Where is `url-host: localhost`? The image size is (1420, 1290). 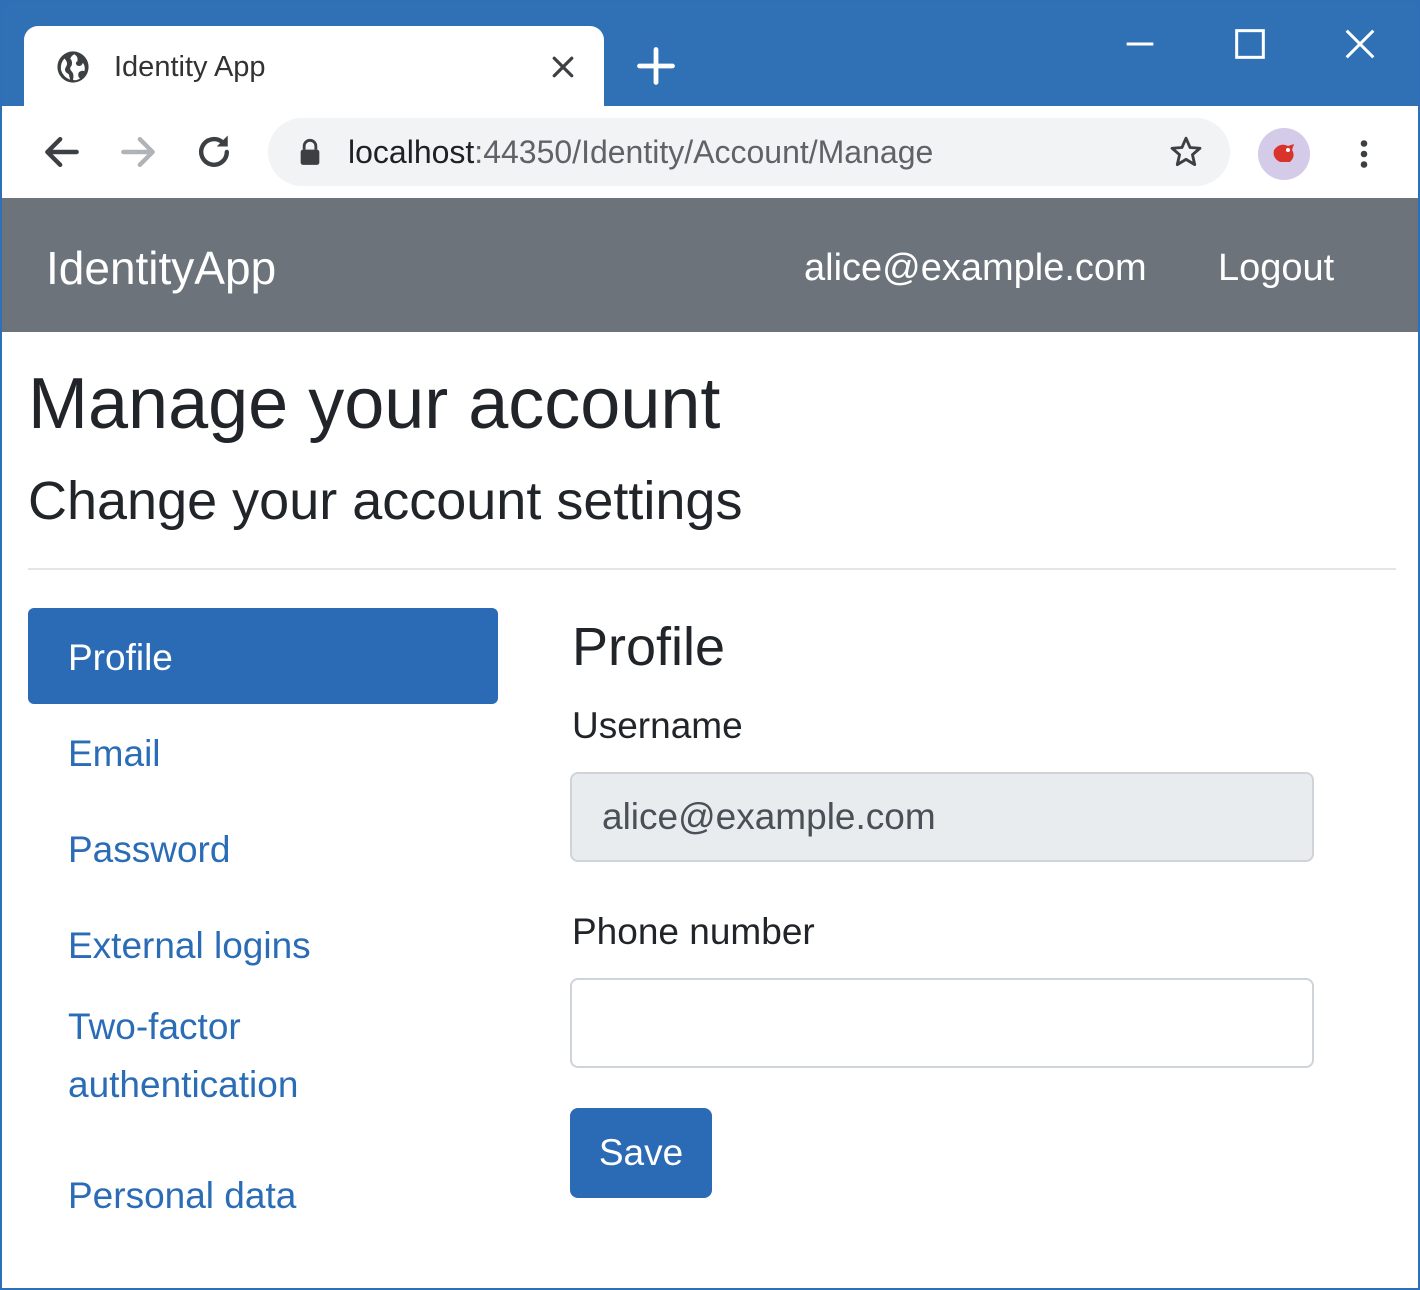 url-host: localhost is located at coordinates (411, 152).